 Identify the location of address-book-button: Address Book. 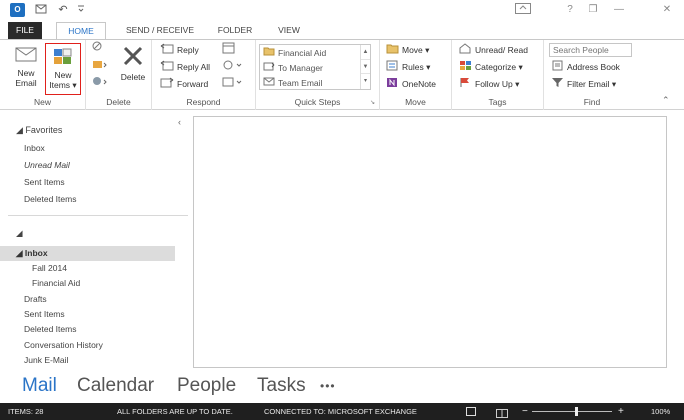
(585, 67).